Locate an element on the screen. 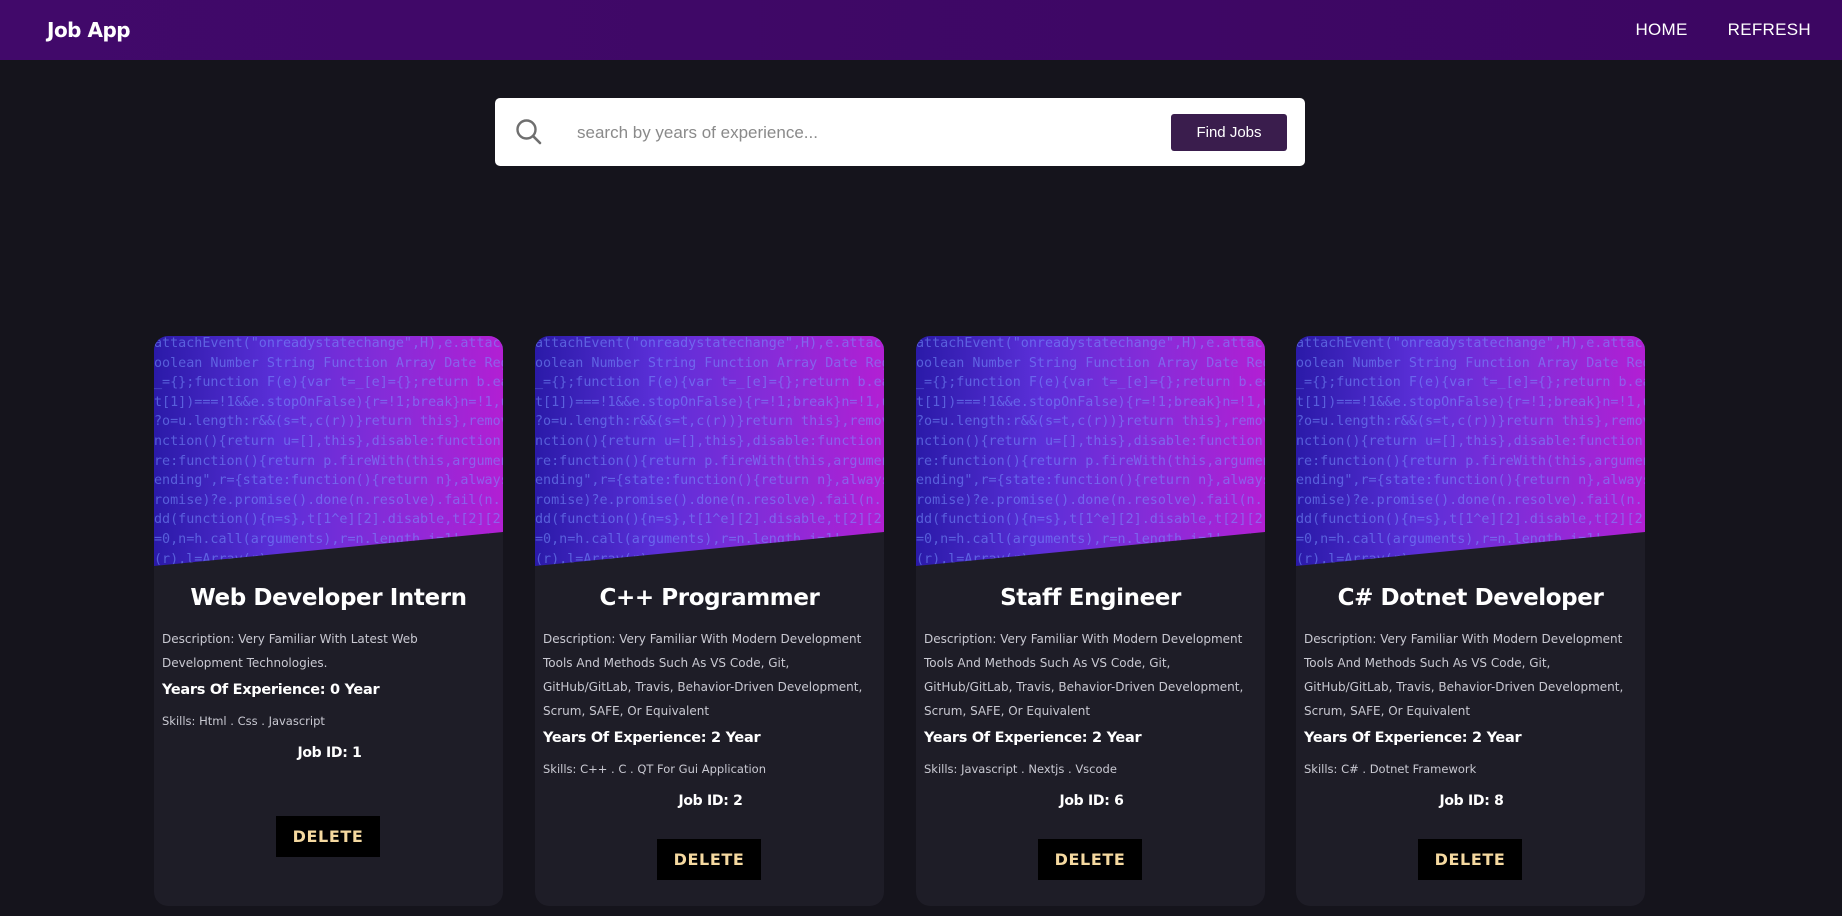 Image resolution: width=1842 pixels, height=916 pixels. job-skills: Skills: C# . Dotnet Framework is located at coordinates (1390, 769).